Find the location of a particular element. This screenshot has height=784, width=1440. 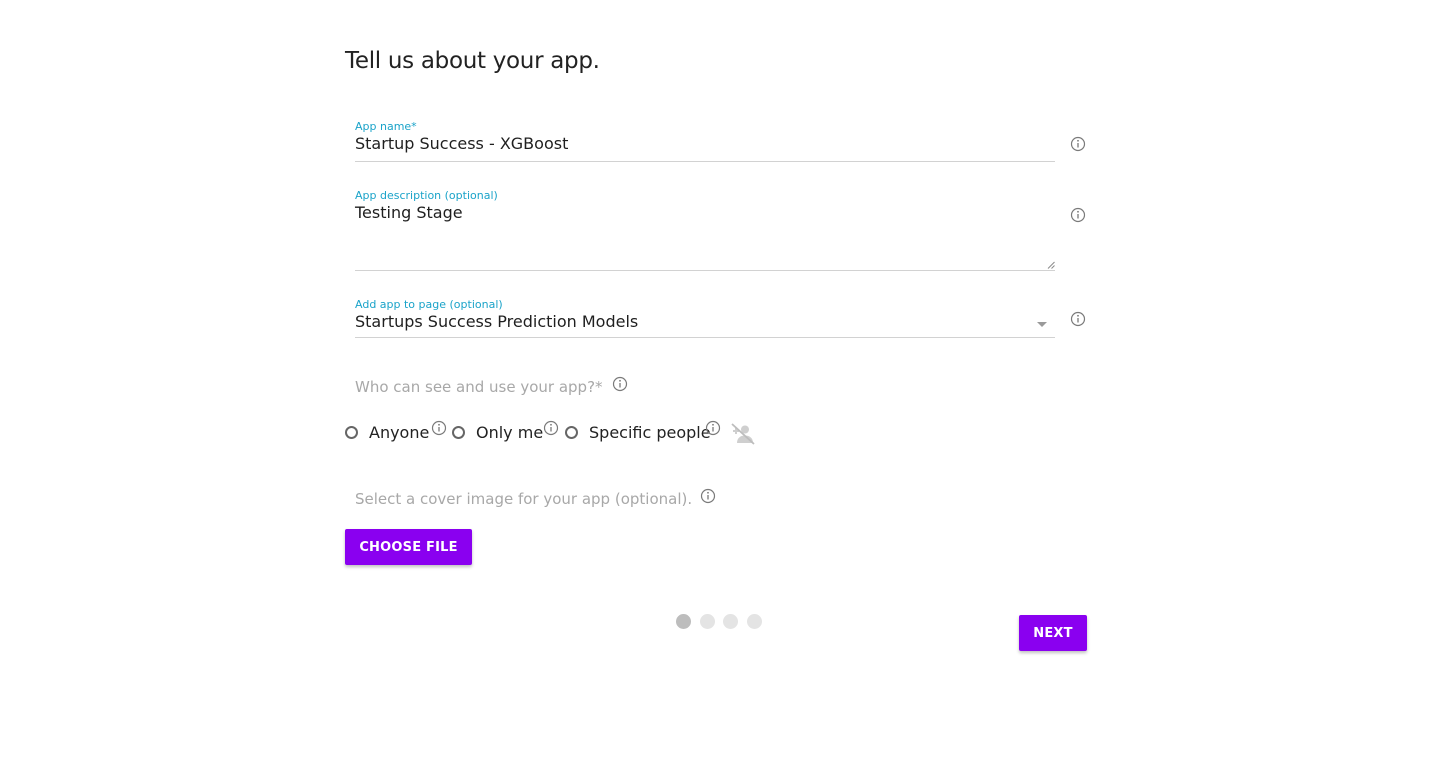

visibility-radio-group: Anyone Only me Specific people is located at coordinates (565, 434).